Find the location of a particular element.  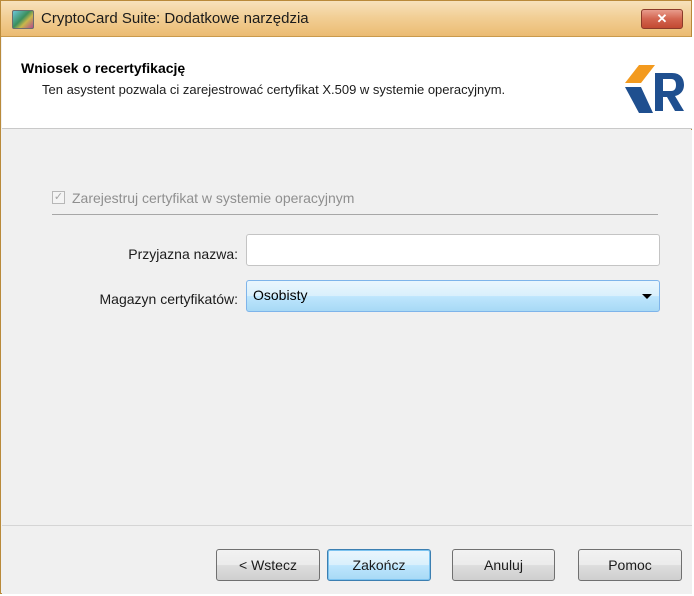

close-button: ✕ is located at coordinates (662, 19).